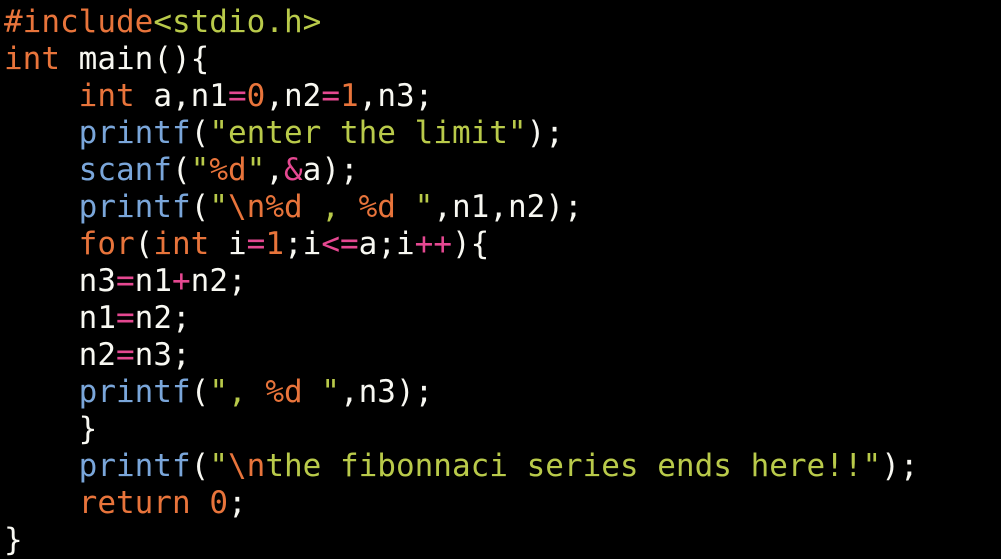  I want to click on code-line: n3=n1+n2;, so click(502, 281).